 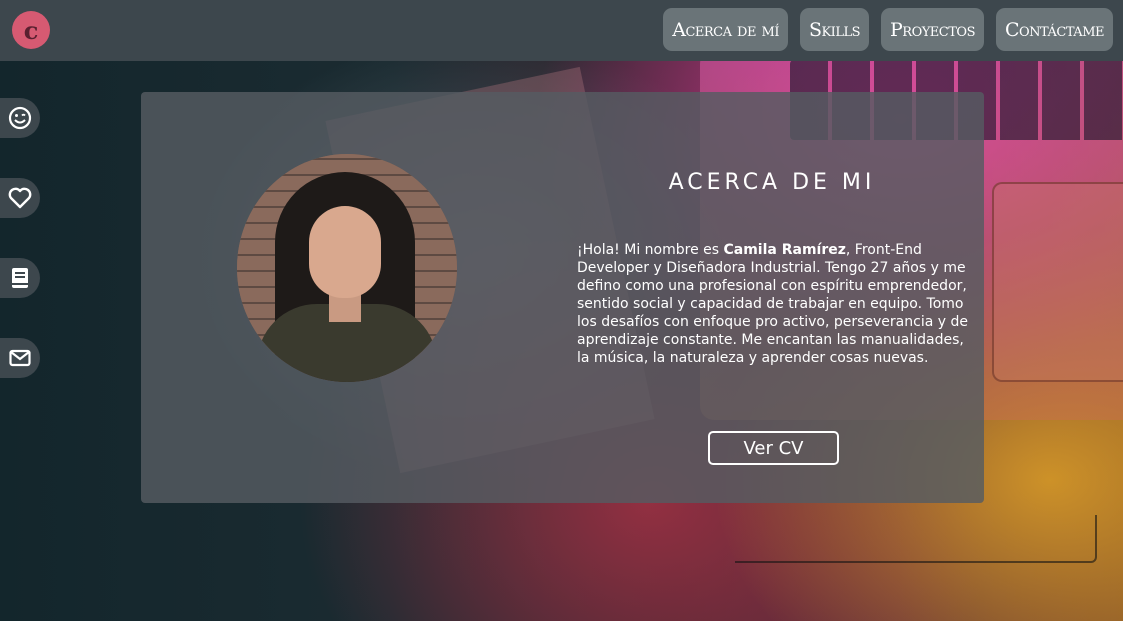 I want to click on profile-photo, so click(x=347, y=268).